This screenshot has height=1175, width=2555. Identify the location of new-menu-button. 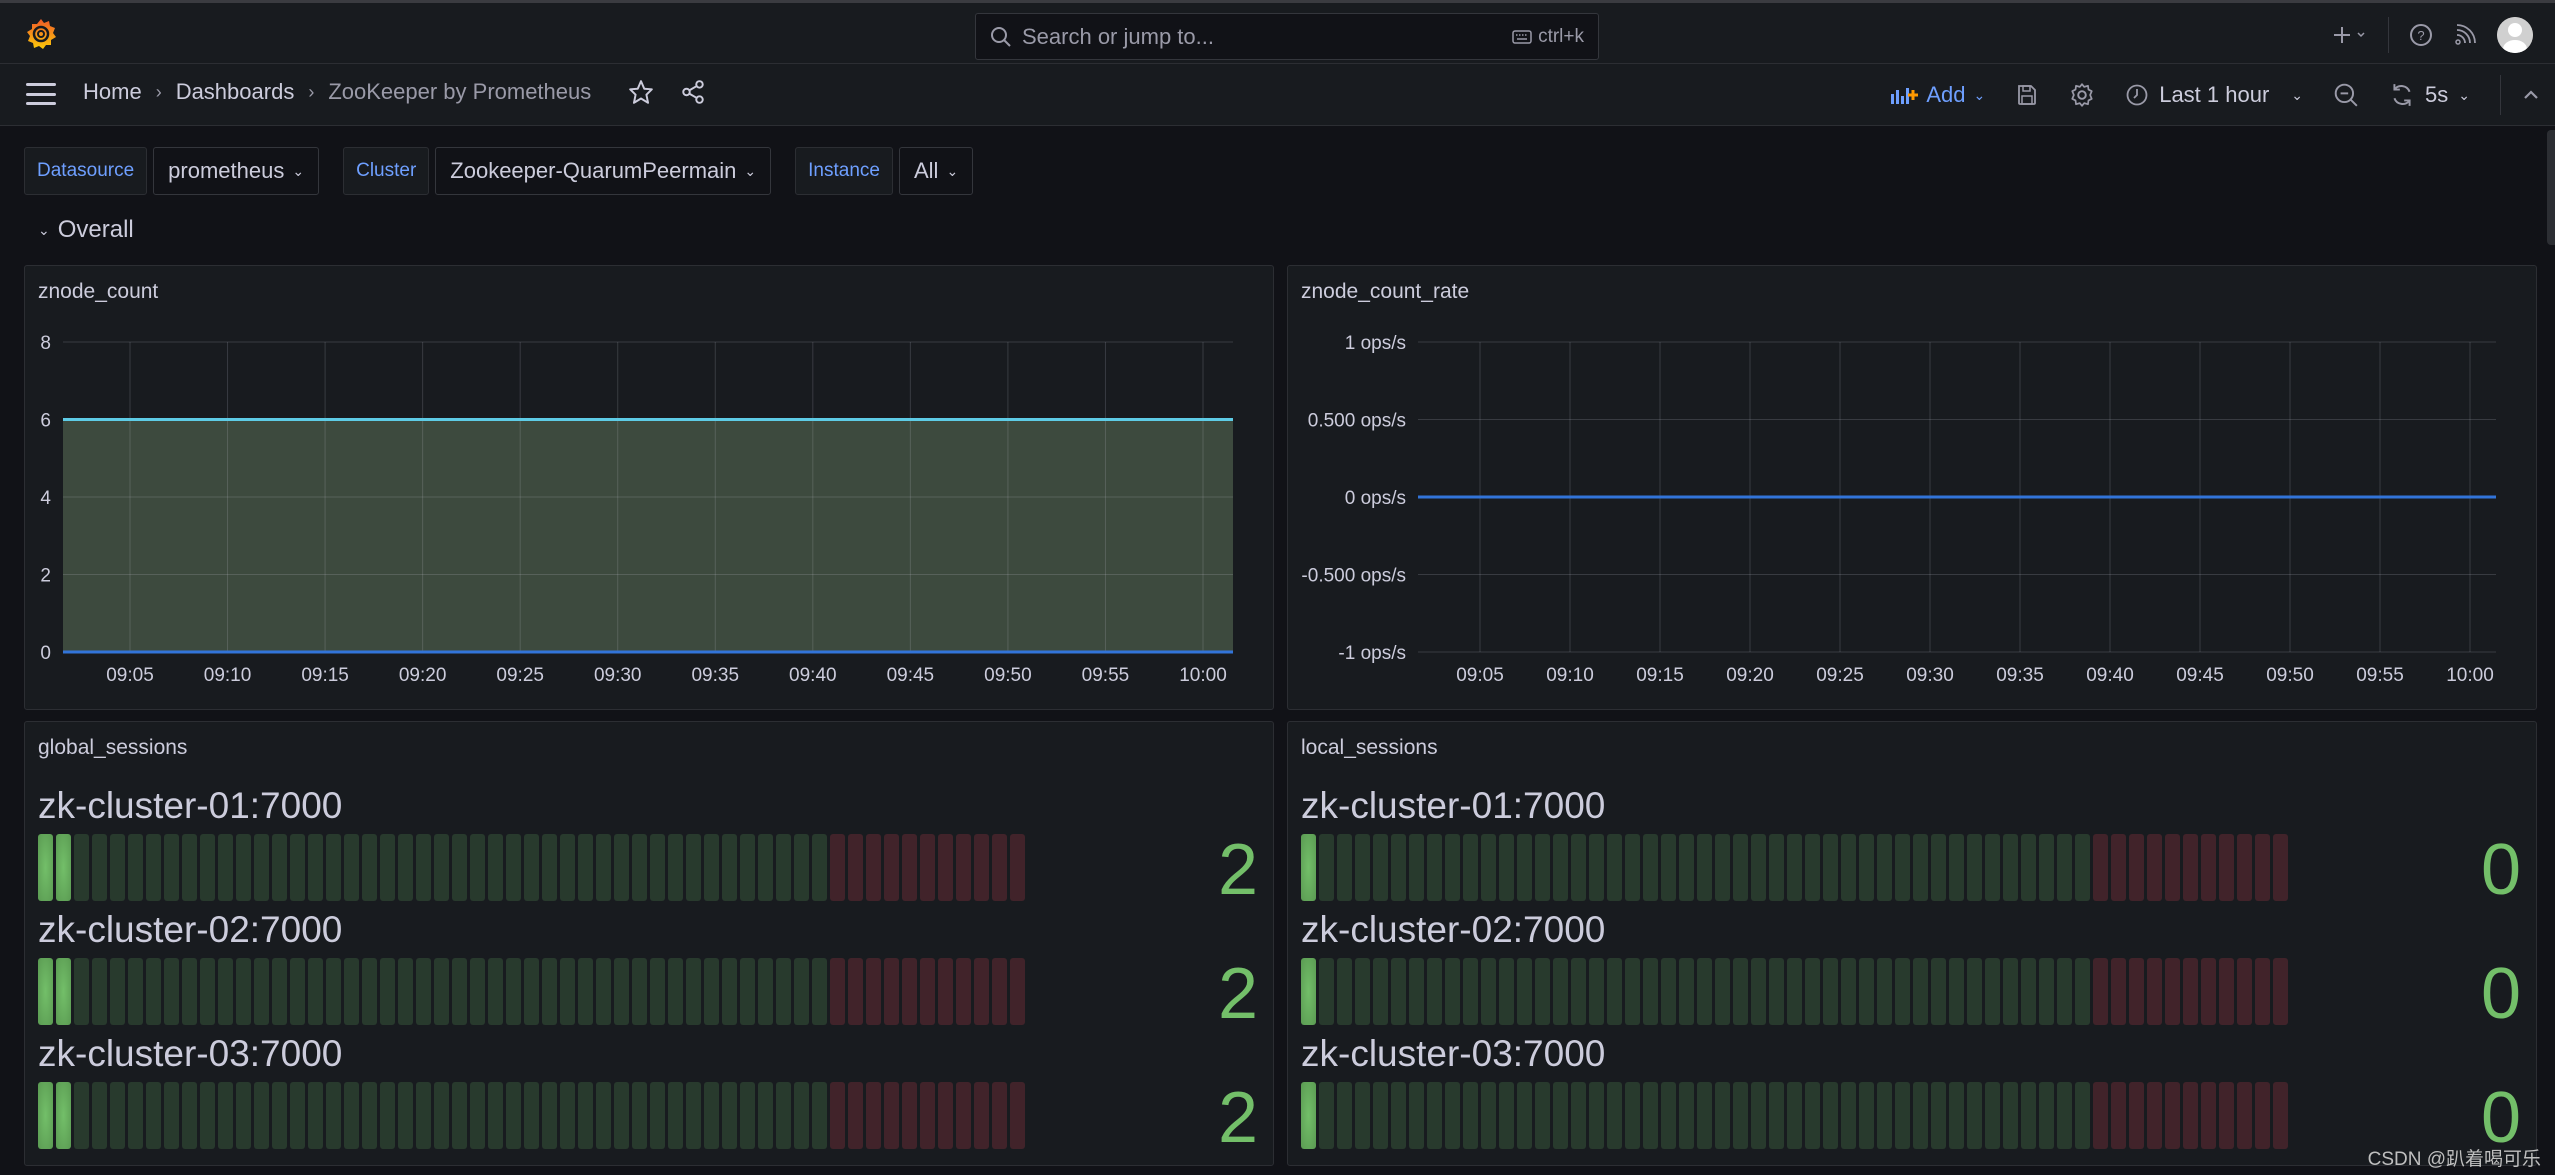
(2350, 35).